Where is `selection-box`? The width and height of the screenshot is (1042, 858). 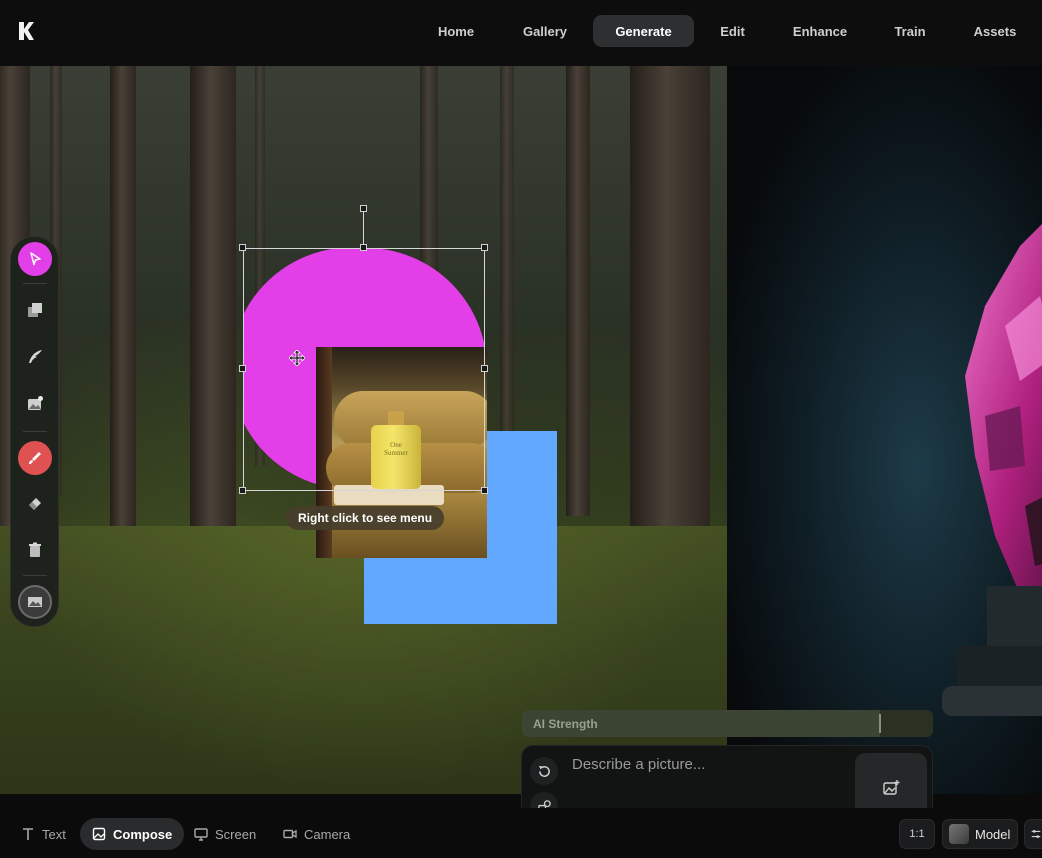
selection-box is located at coordinates (364, 369).